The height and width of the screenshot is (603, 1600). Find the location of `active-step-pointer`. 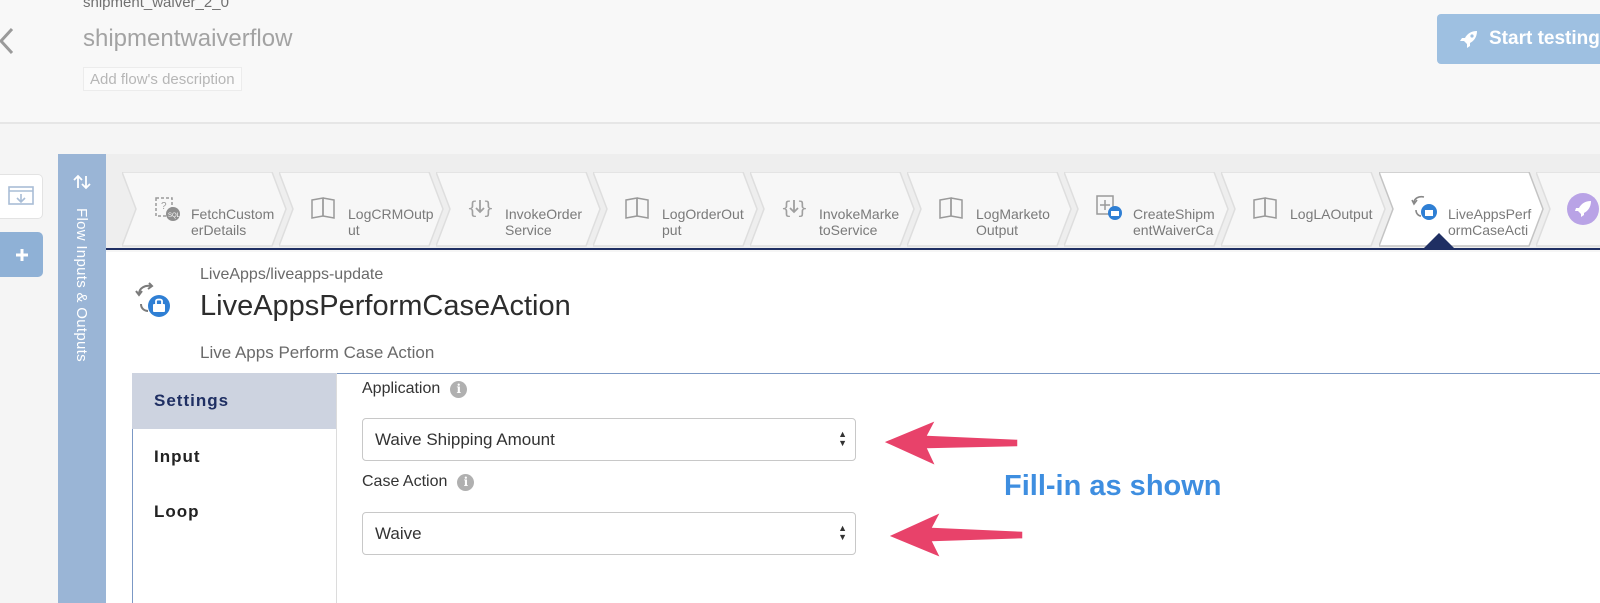

active-step-pointer is located at coordinates (1439, 241).